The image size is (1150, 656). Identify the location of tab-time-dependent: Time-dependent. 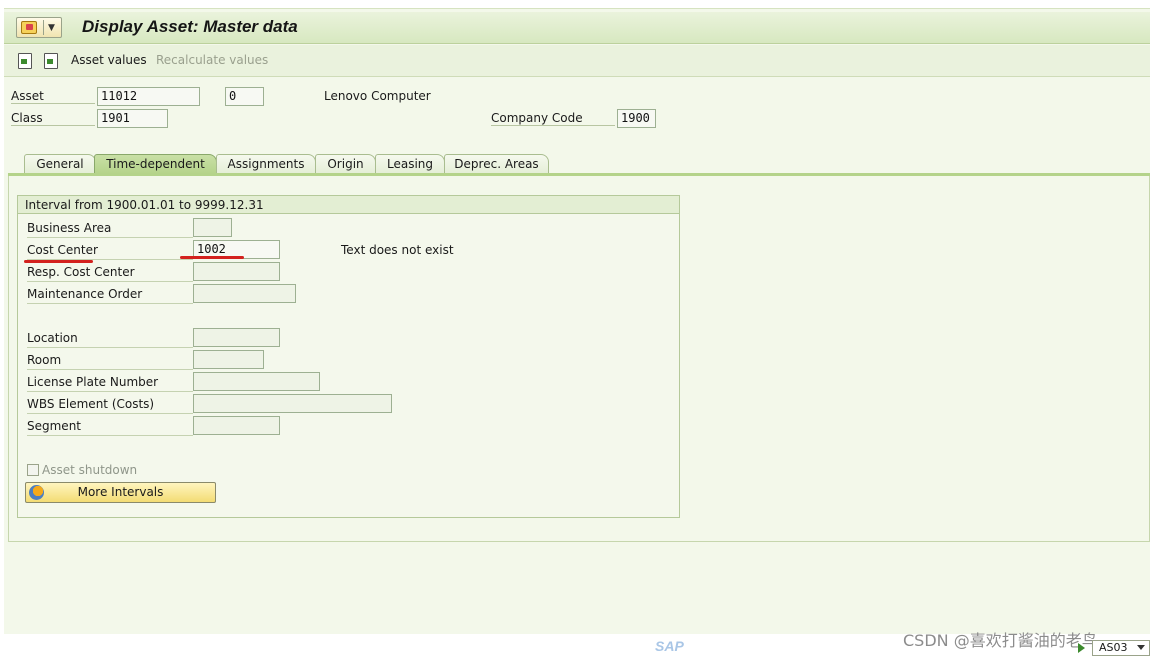
(155, 164).